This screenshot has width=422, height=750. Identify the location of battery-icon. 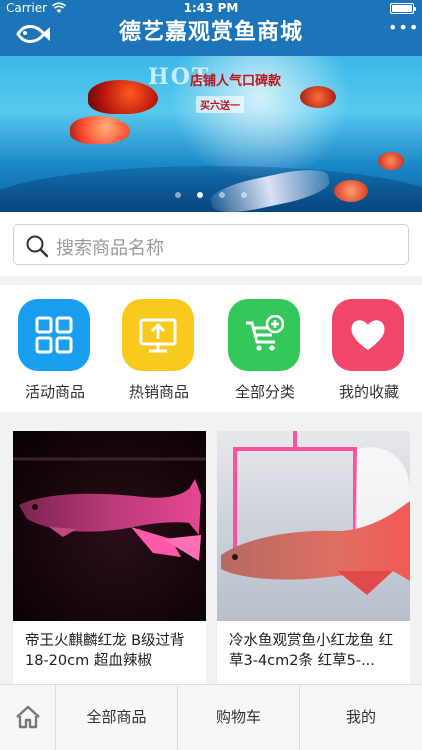
(403, 8).